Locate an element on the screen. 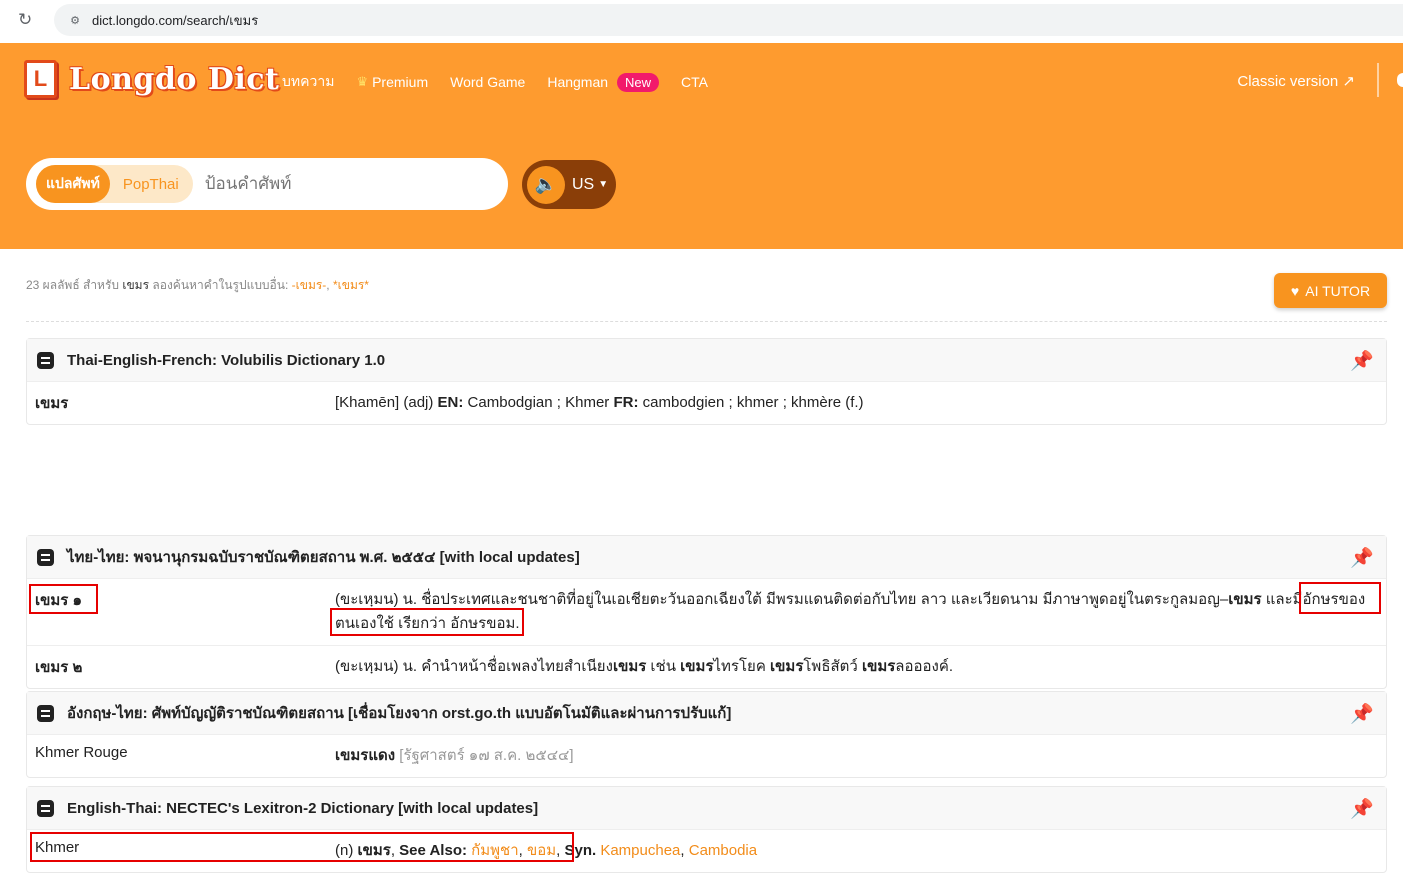  crown-icon: ♛ is located at coordinates (362, 81).